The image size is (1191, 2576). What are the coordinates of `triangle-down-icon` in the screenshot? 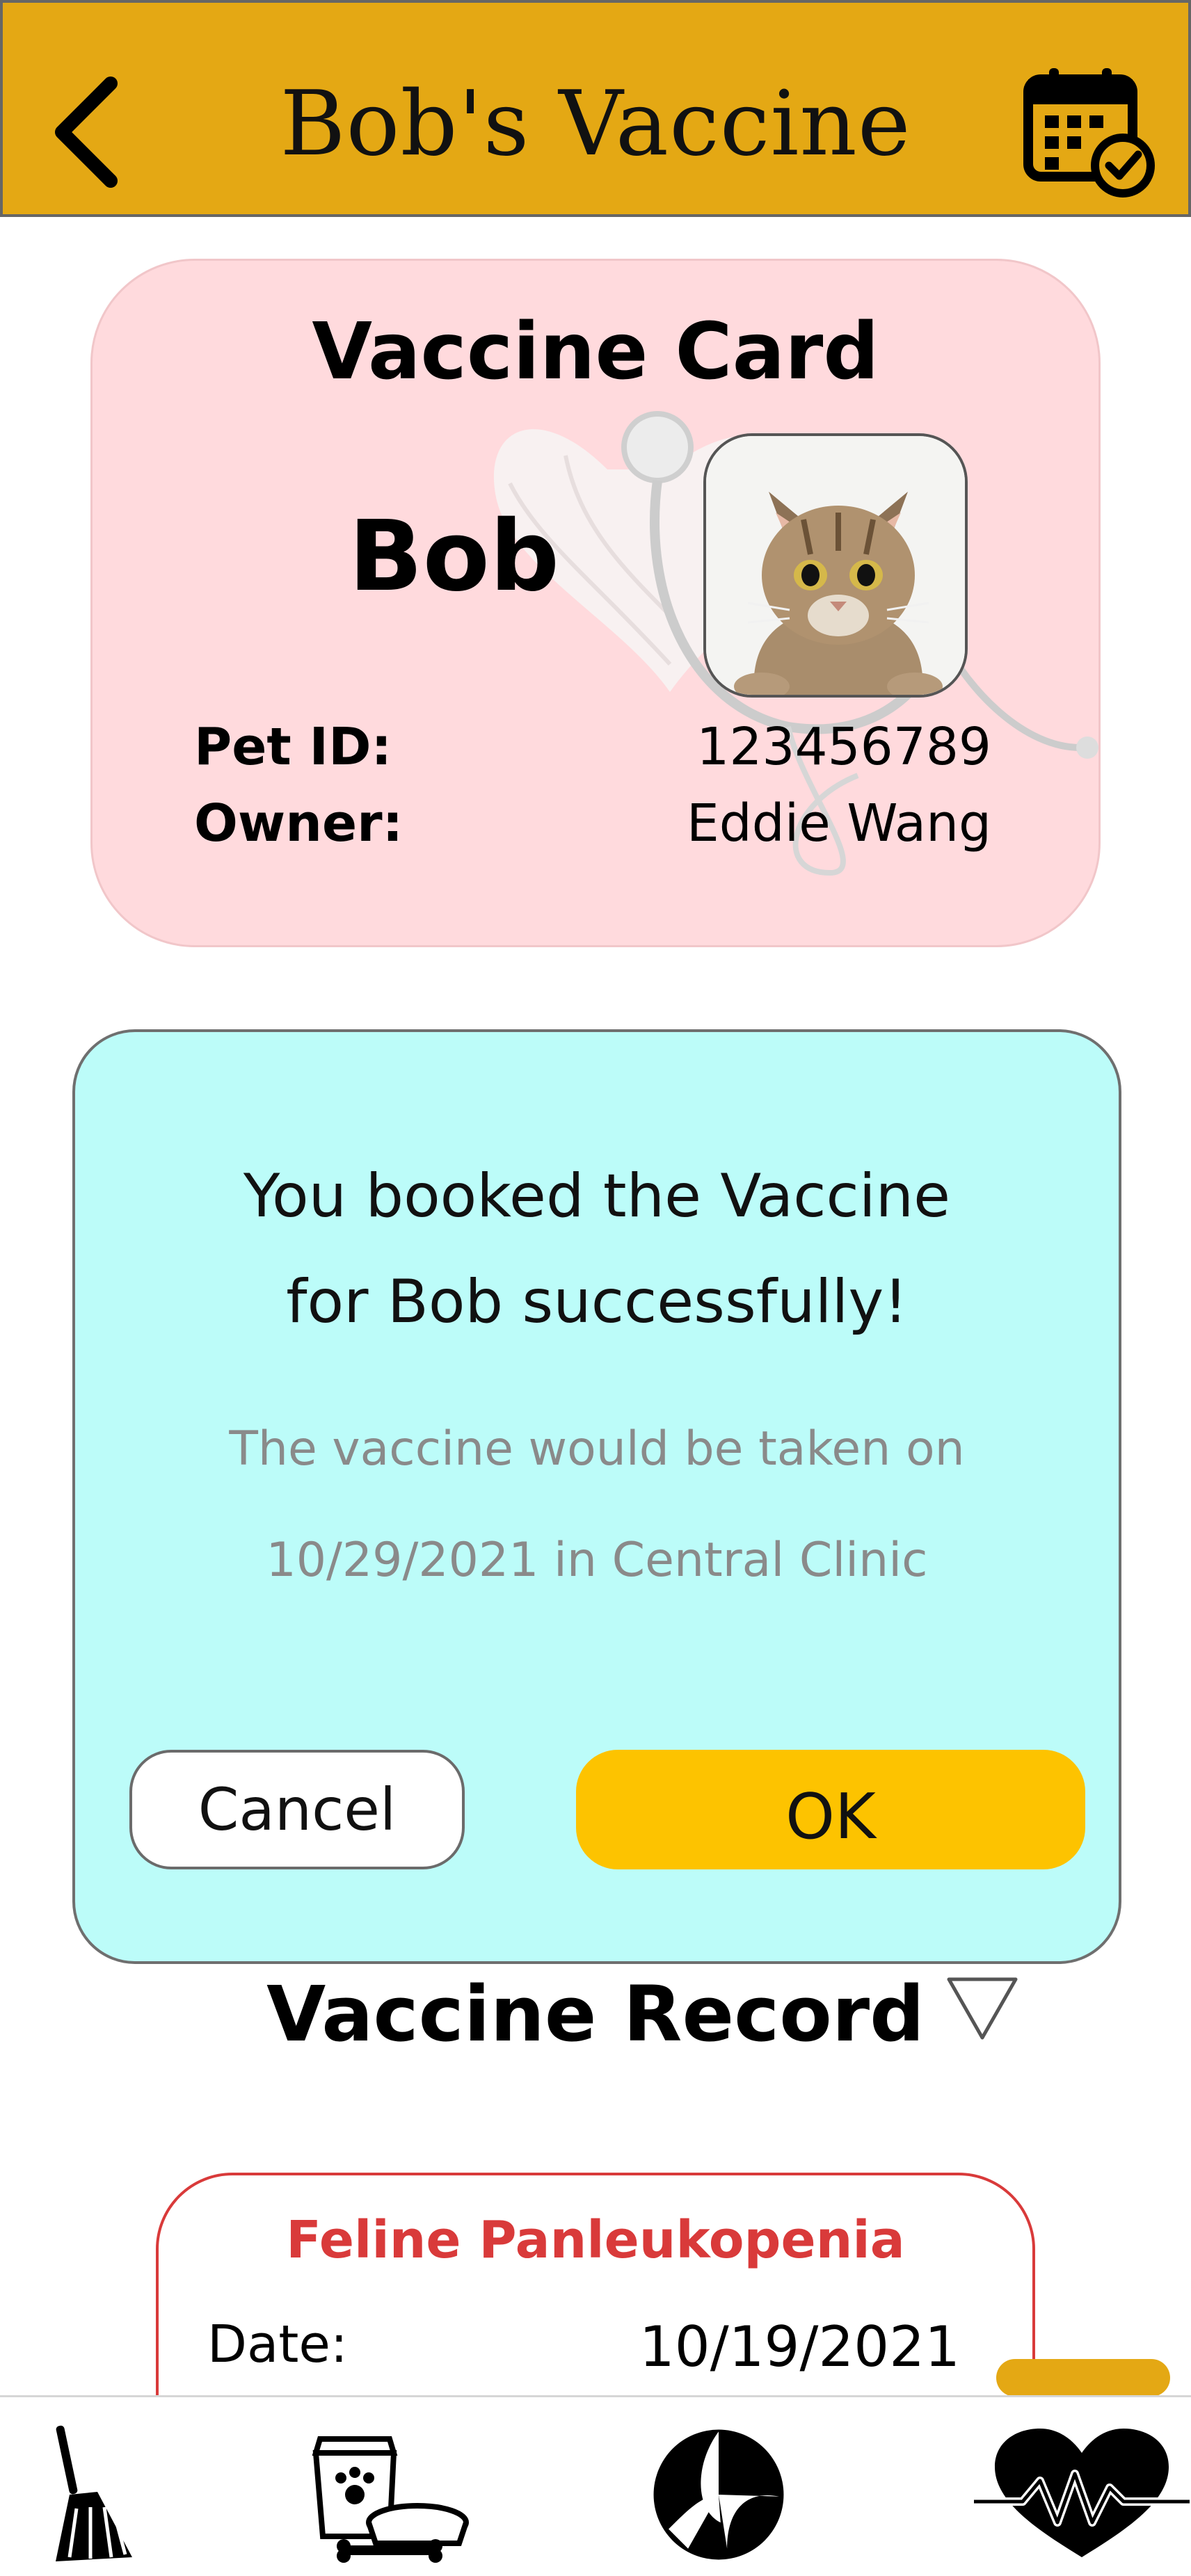 It's located at (982, 2008).